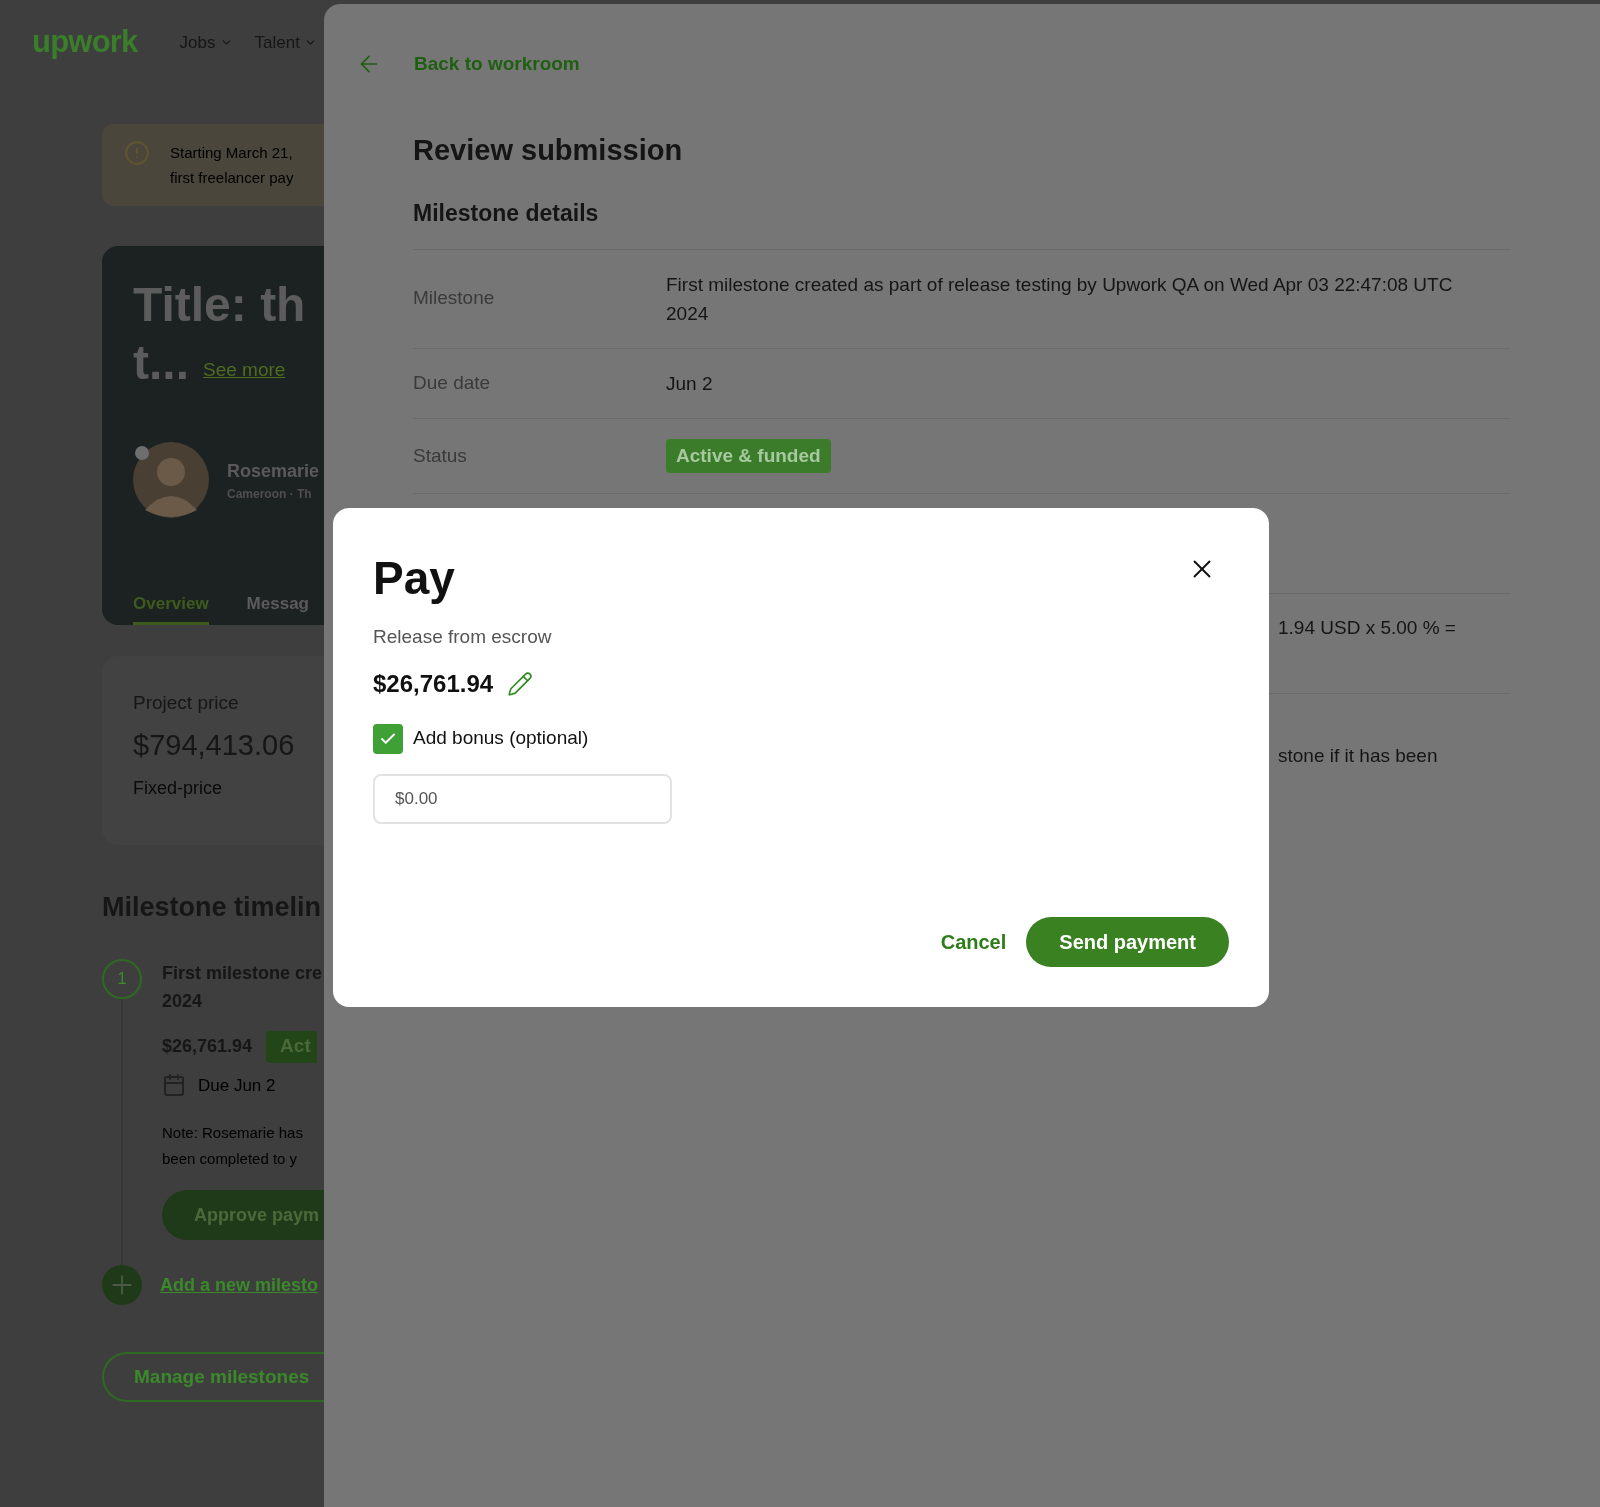  I want to click on dialog-title: Pay, so click(414, 578).